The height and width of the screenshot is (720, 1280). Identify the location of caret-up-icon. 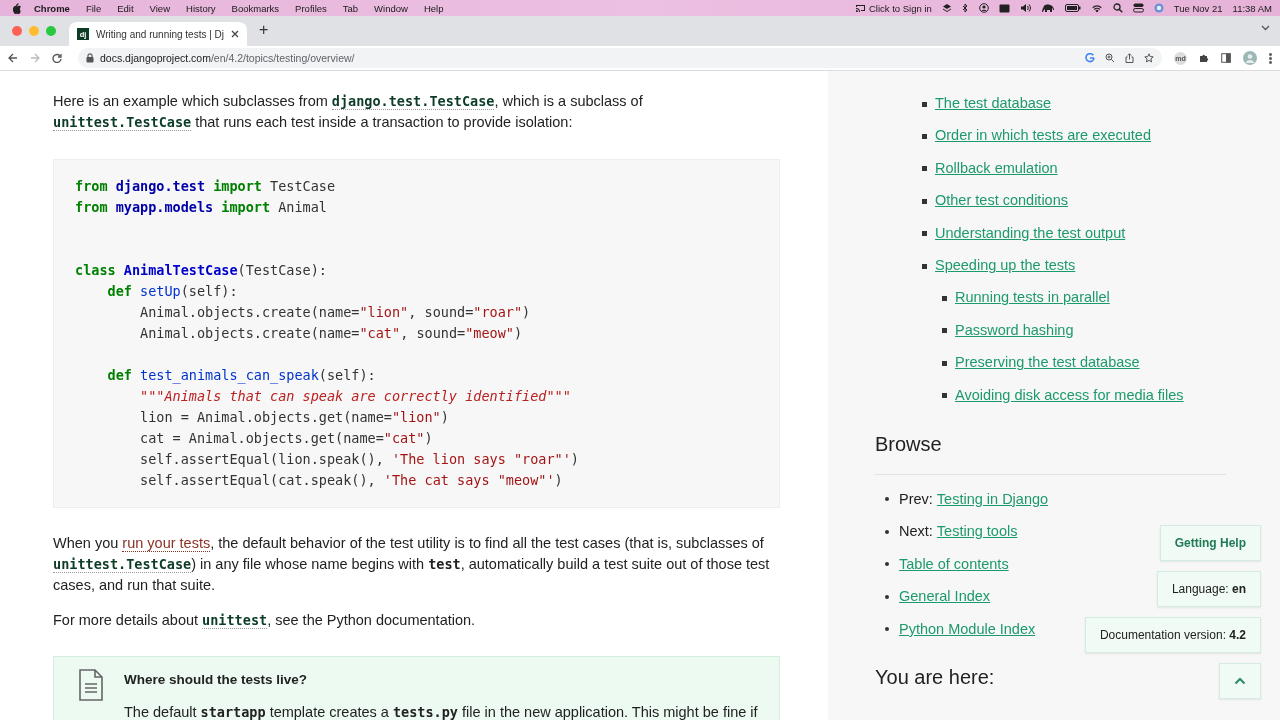
(1240, 681).